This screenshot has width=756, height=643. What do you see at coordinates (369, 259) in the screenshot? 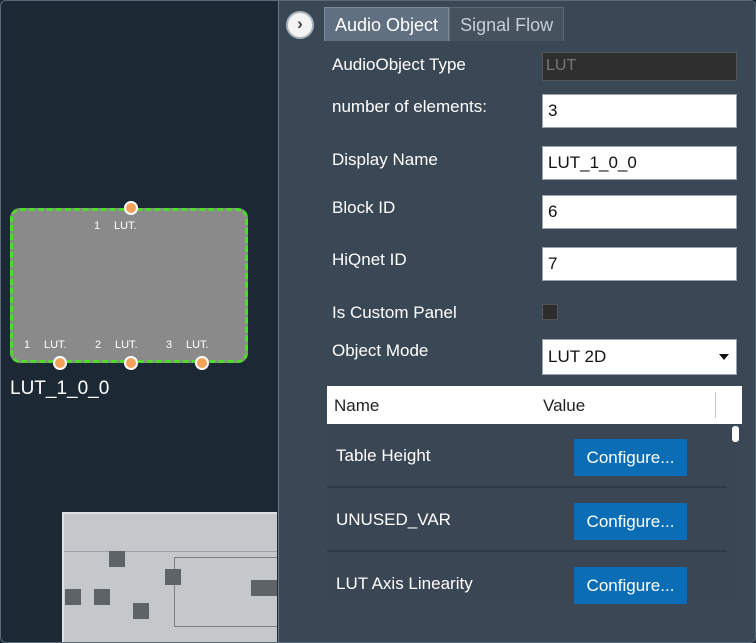
I see `hiqnet-id-label: HiQnet ID` at bounding box center [369, 259].